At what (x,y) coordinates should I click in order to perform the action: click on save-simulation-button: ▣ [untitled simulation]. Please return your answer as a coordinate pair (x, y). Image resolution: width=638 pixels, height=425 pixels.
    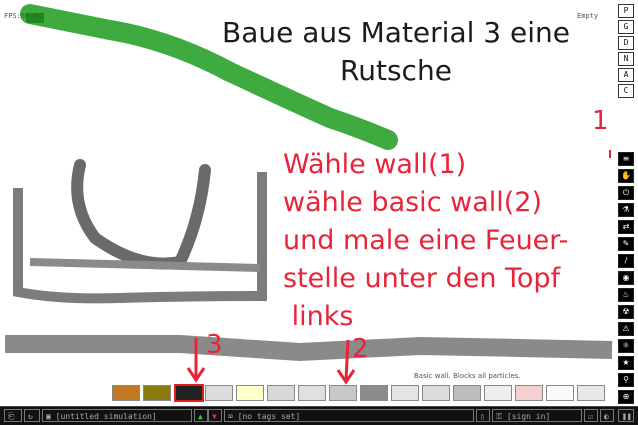
    Looking at the image, I should click on (117, 415).